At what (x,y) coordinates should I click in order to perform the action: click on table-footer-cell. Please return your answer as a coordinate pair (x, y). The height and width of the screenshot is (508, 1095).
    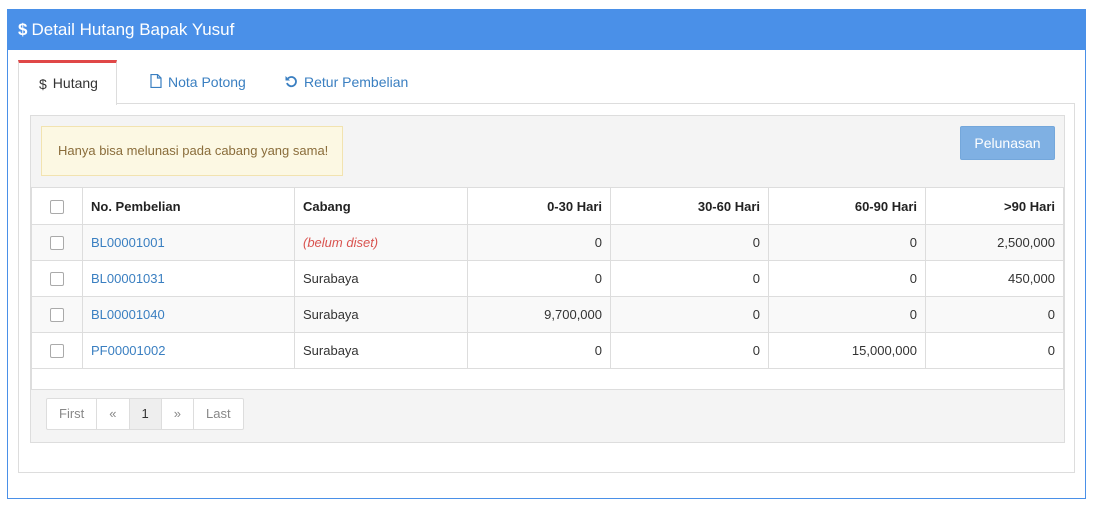
    Looking at the image, I should click on (547, 379).